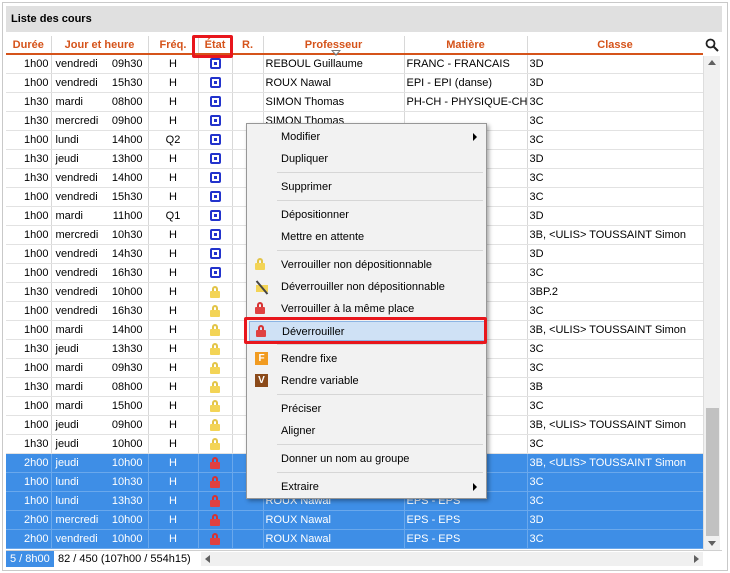 This screenshot has height=573, width=730. I want to click on cell-heure: 10h30, so click(127, 481).